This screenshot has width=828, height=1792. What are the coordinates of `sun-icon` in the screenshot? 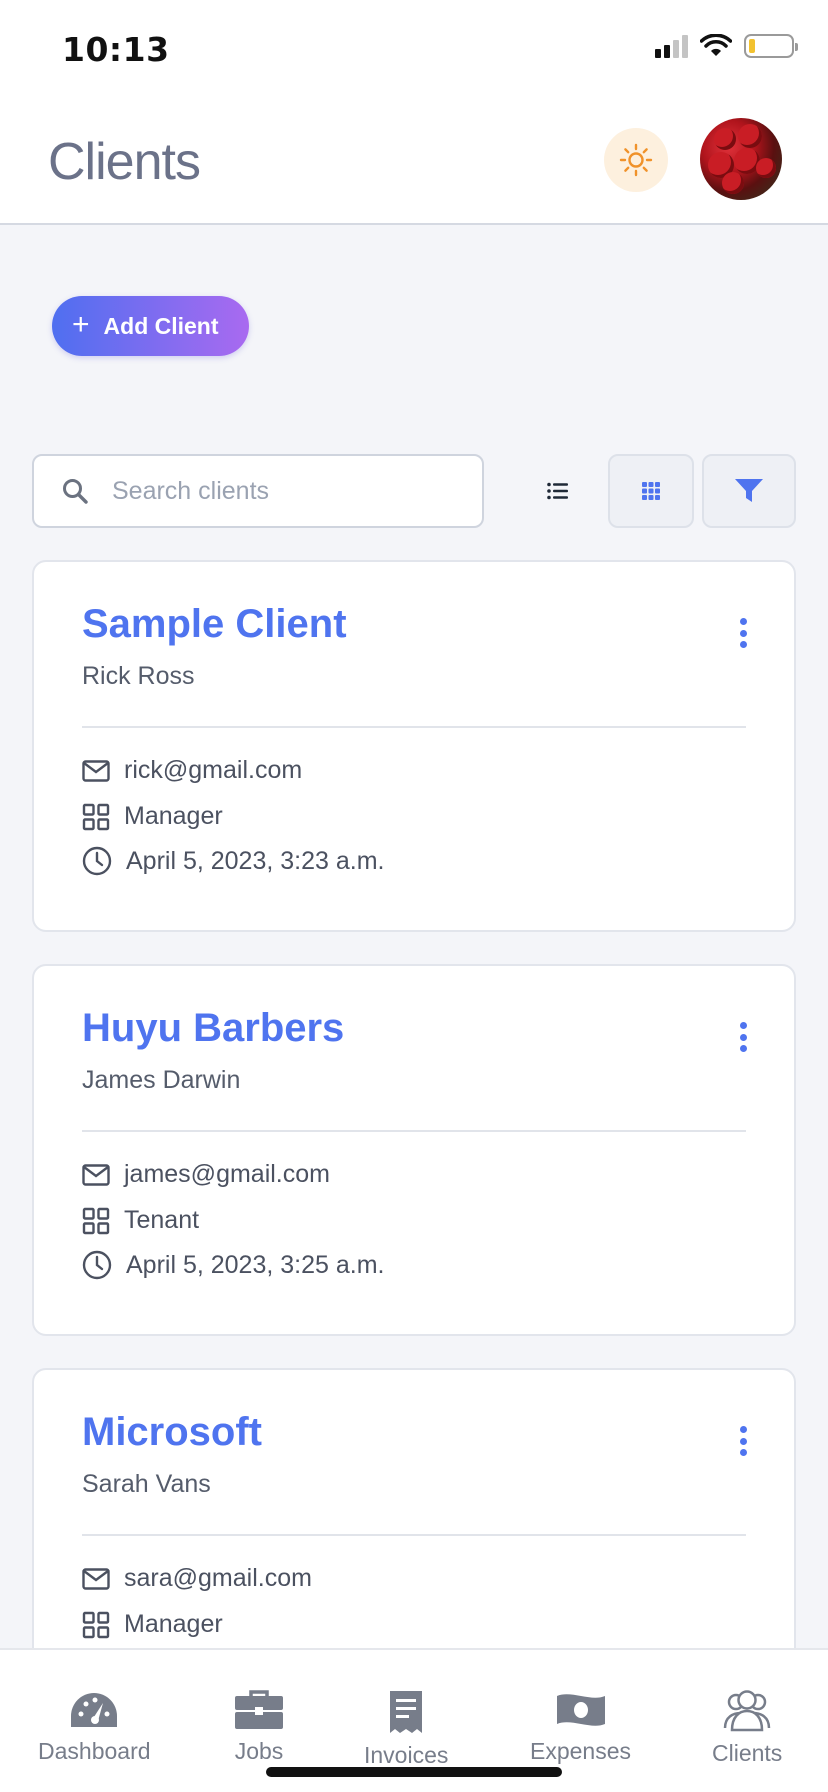 It's located at (636, 160).